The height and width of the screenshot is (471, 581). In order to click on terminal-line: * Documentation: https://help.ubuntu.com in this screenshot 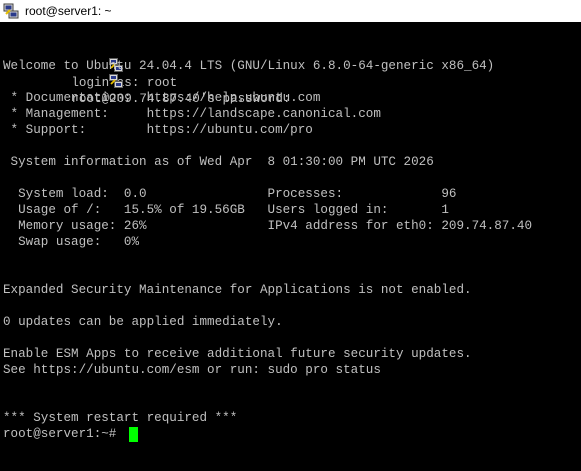, I will do `click(162, 98)`.